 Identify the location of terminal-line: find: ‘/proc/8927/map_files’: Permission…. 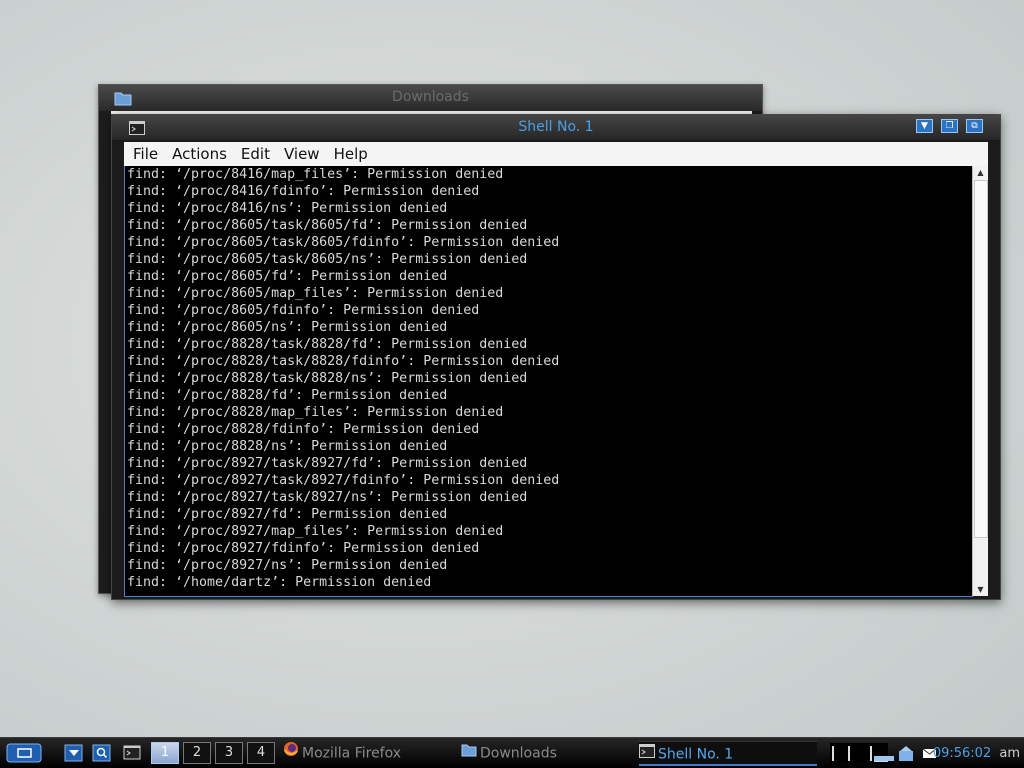
(315, 531).